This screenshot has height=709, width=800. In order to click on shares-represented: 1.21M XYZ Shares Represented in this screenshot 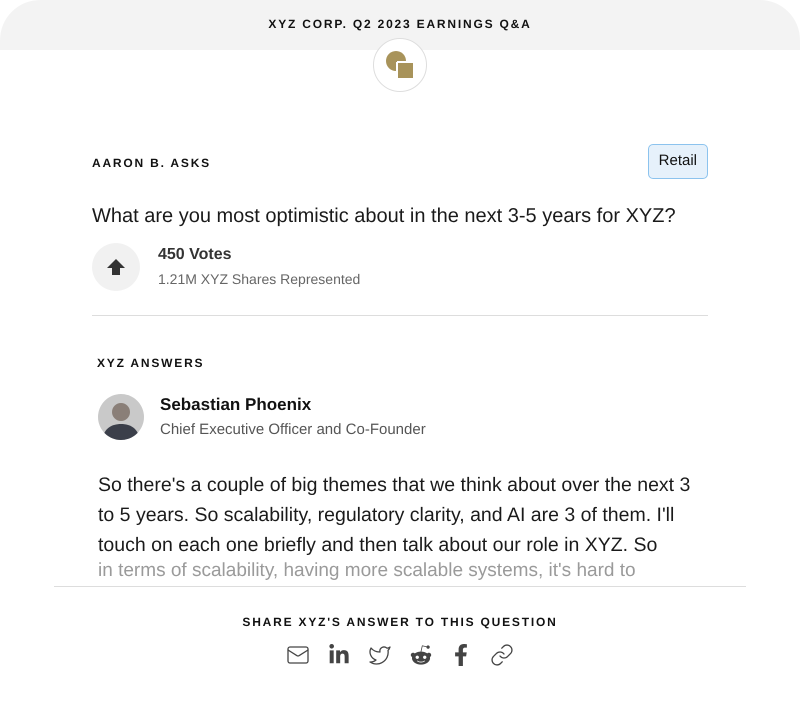, I will do `click(259, 279)`.